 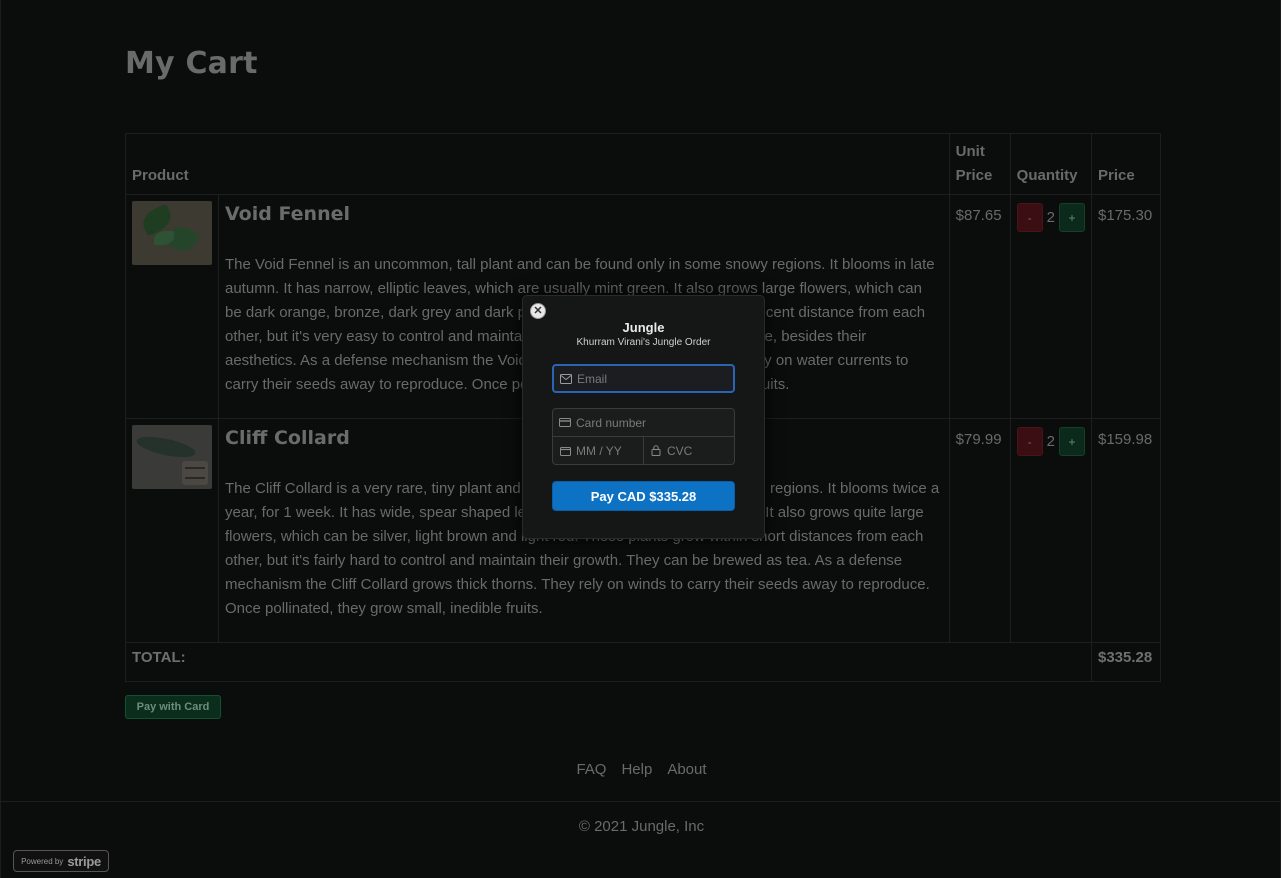 What do you see at coordinates (1051, 164) in the screenshot?
I see `header-quantity: Quantity` at bounding box center [1051, 164].